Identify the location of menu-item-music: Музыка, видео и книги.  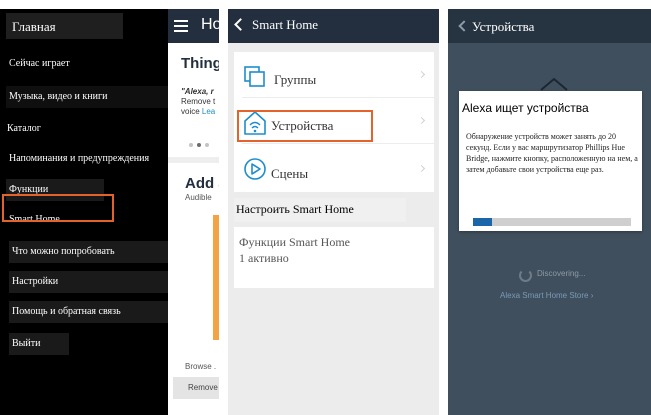
(87, 97).